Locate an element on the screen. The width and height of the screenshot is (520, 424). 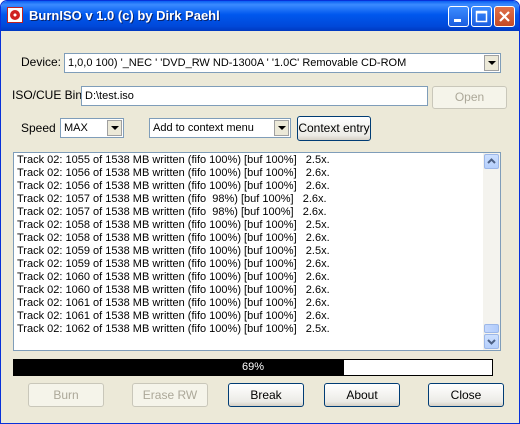
close-button: Close is located at coordinates (466, 395).